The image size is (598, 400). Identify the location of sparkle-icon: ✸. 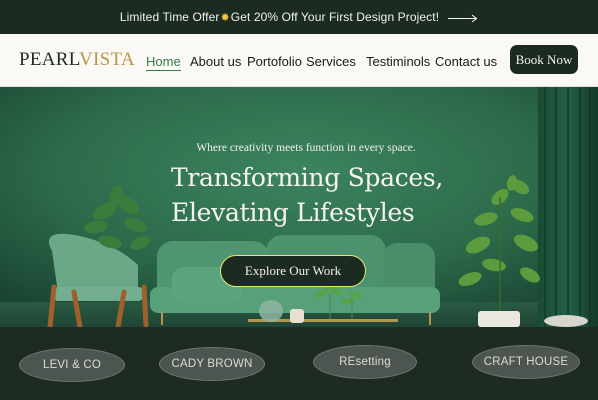
(225, 17).